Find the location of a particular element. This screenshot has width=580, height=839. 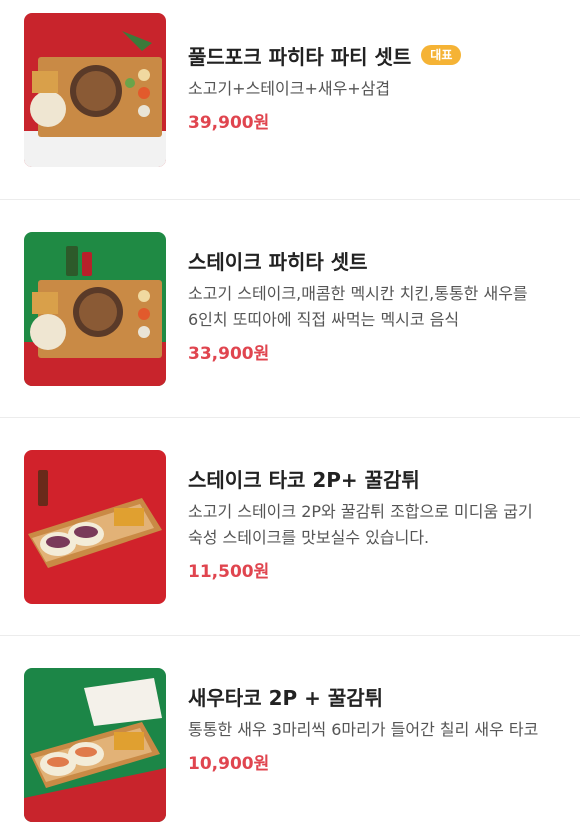

fajita-platter-image is located at coordinates (95, 90).